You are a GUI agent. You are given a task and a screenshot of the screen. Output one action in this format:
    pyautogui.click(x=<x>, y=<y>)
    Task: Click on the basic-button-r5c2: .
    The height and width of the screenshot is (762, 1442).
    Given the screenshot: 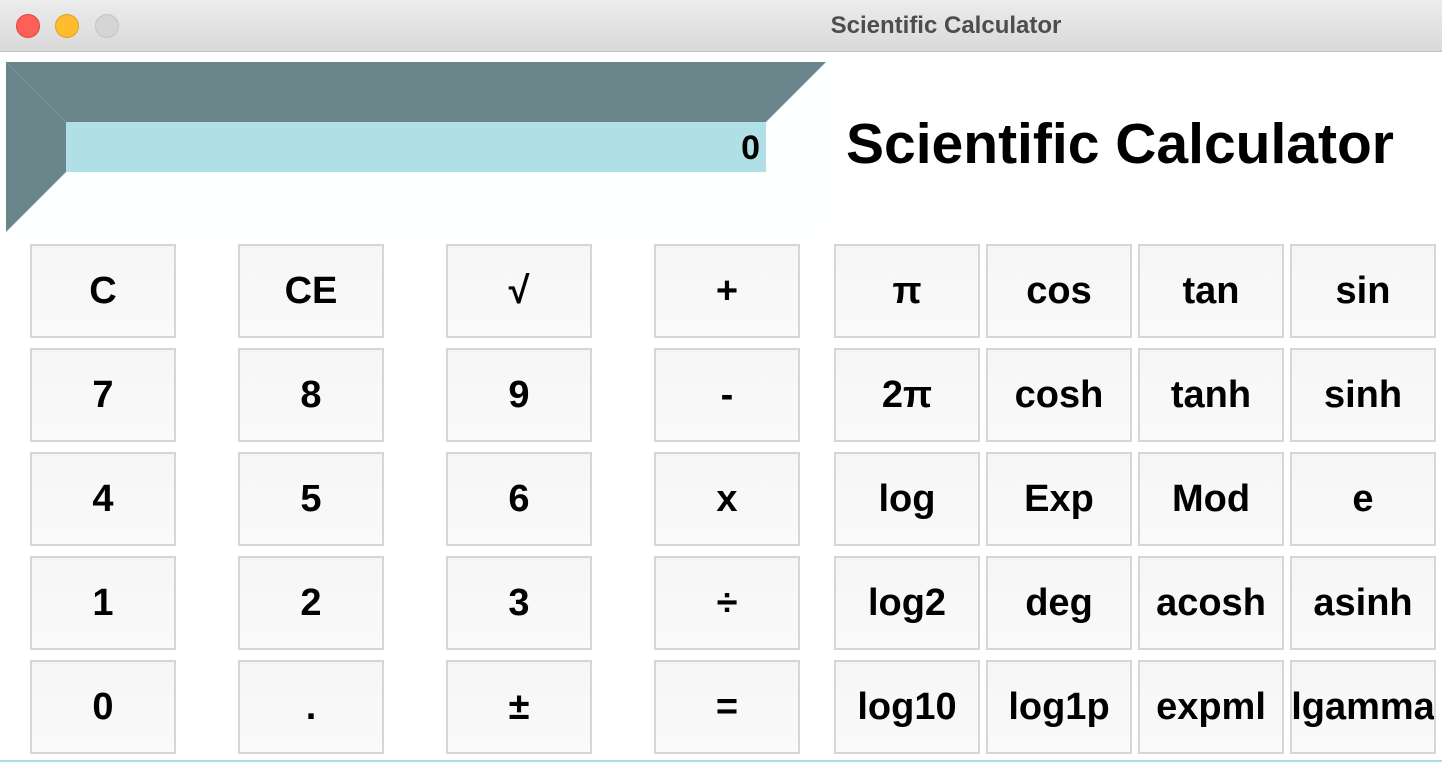 What is the action you would take?
    pyautogui.click(x=311, y=707)
    